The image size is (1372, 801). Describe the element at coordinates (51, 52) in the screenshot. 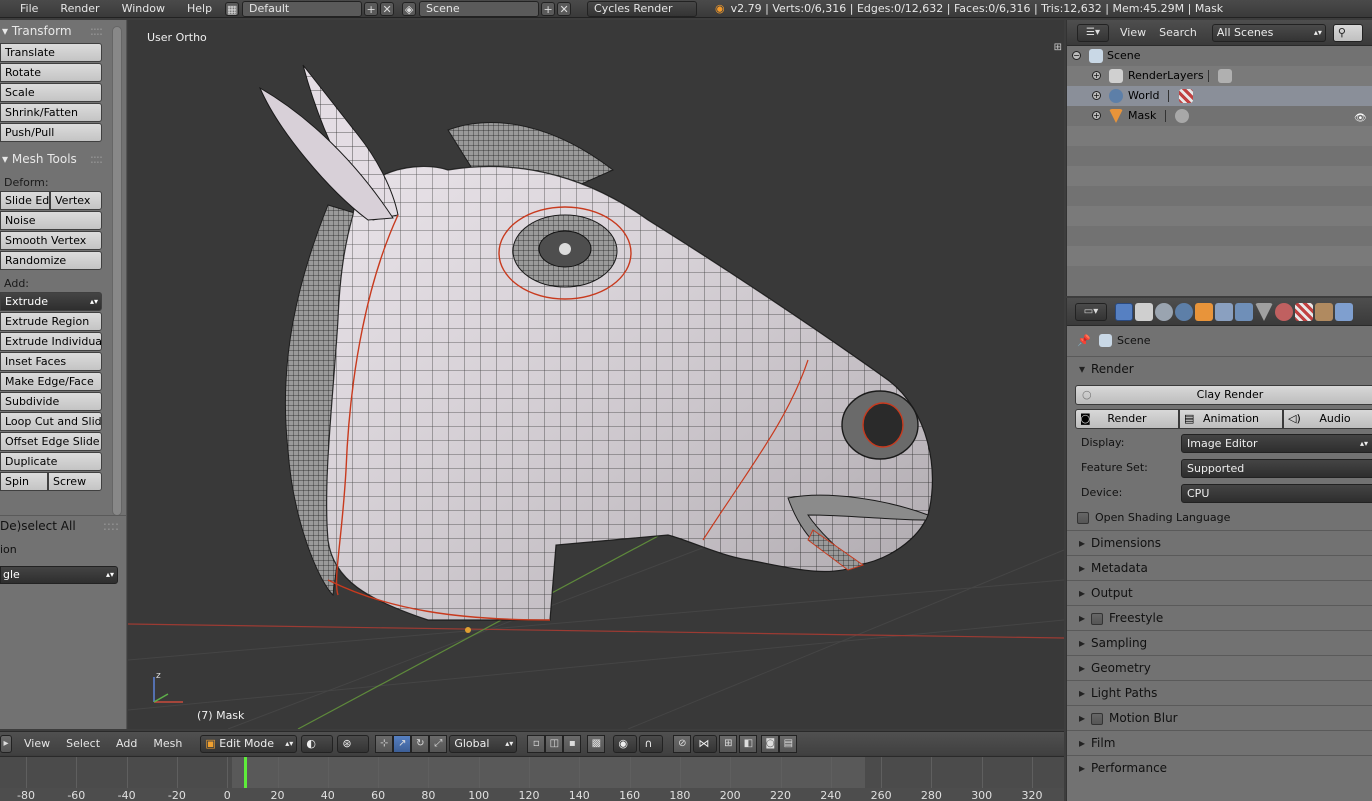

I see `translate-button: Translate` at that location.